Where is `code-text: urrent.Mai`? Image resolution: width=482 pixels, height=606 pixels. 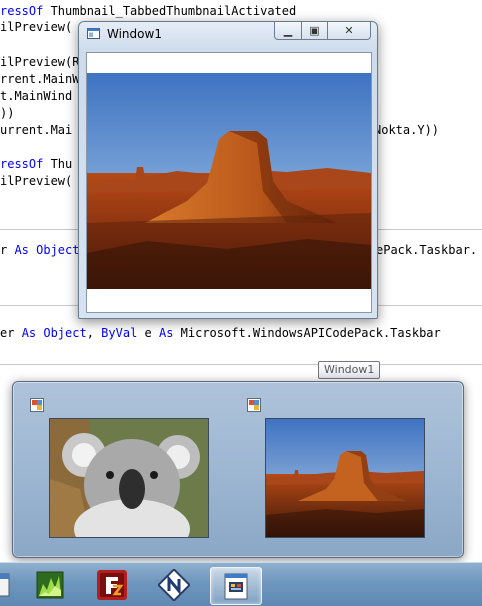 code-text: urrent.Mai is located at coordinates (36, 130).